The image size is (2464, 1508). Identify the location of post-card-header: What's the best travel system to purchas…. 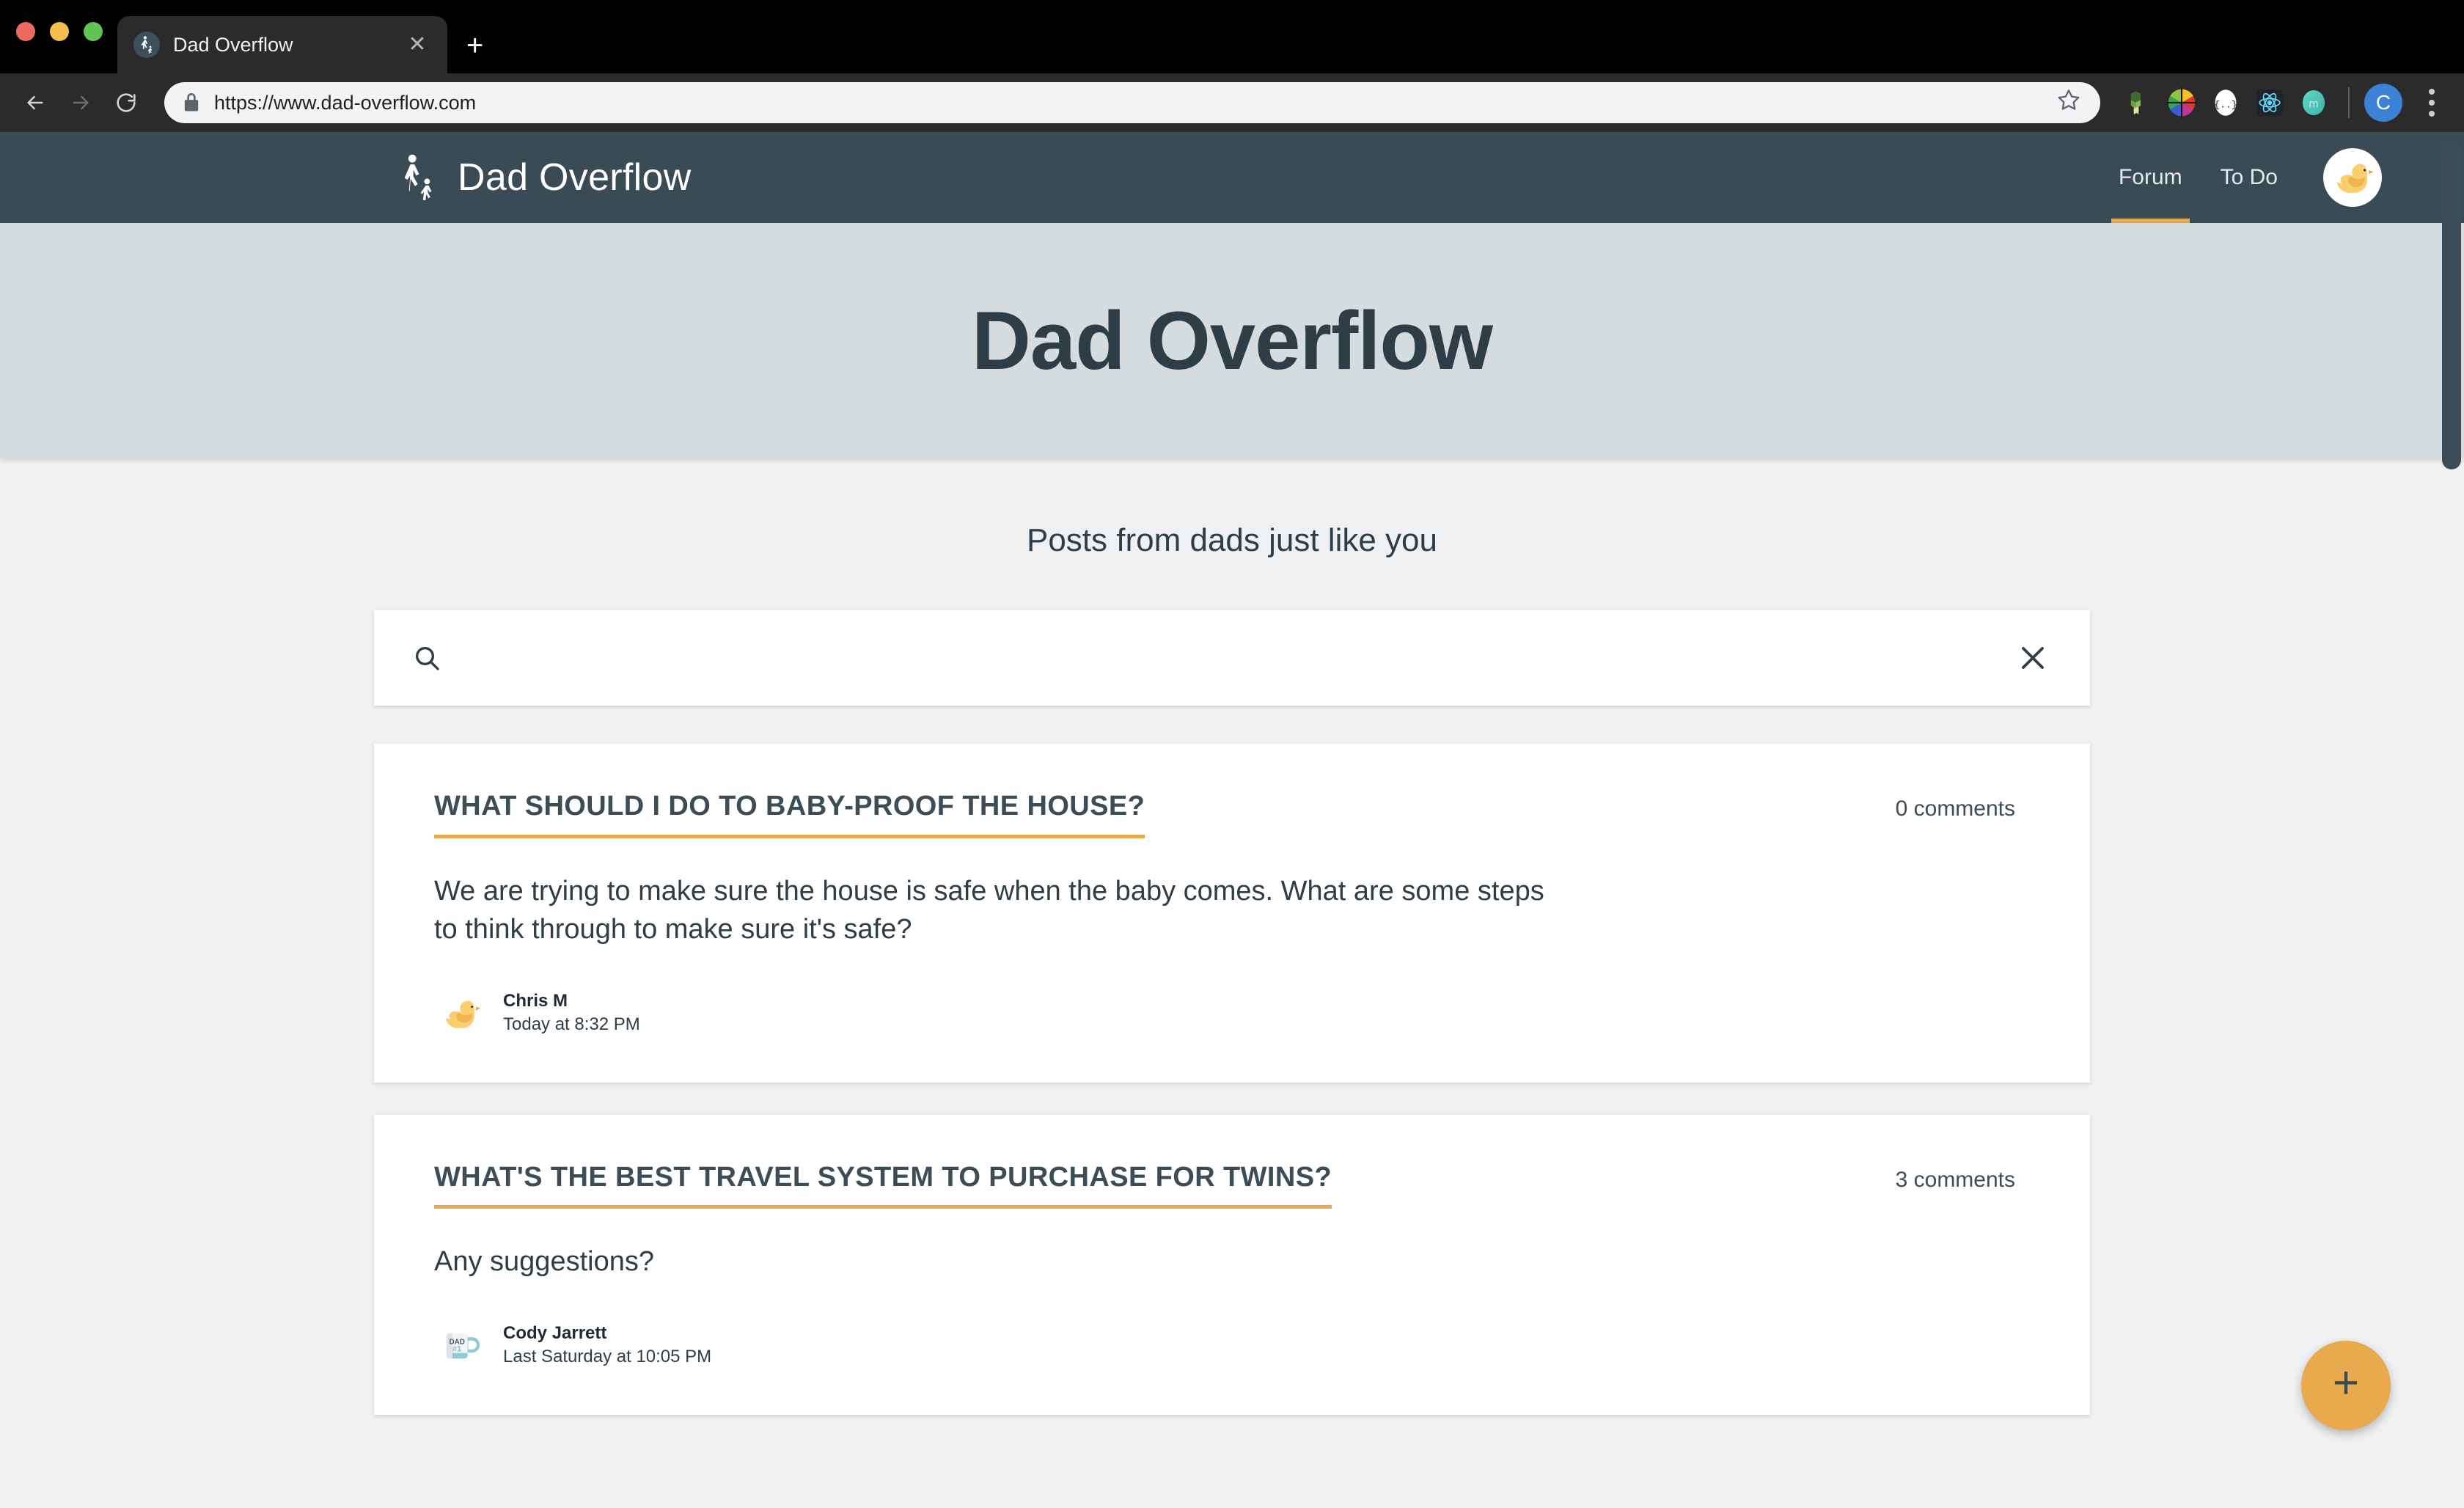
(1232, 1185).